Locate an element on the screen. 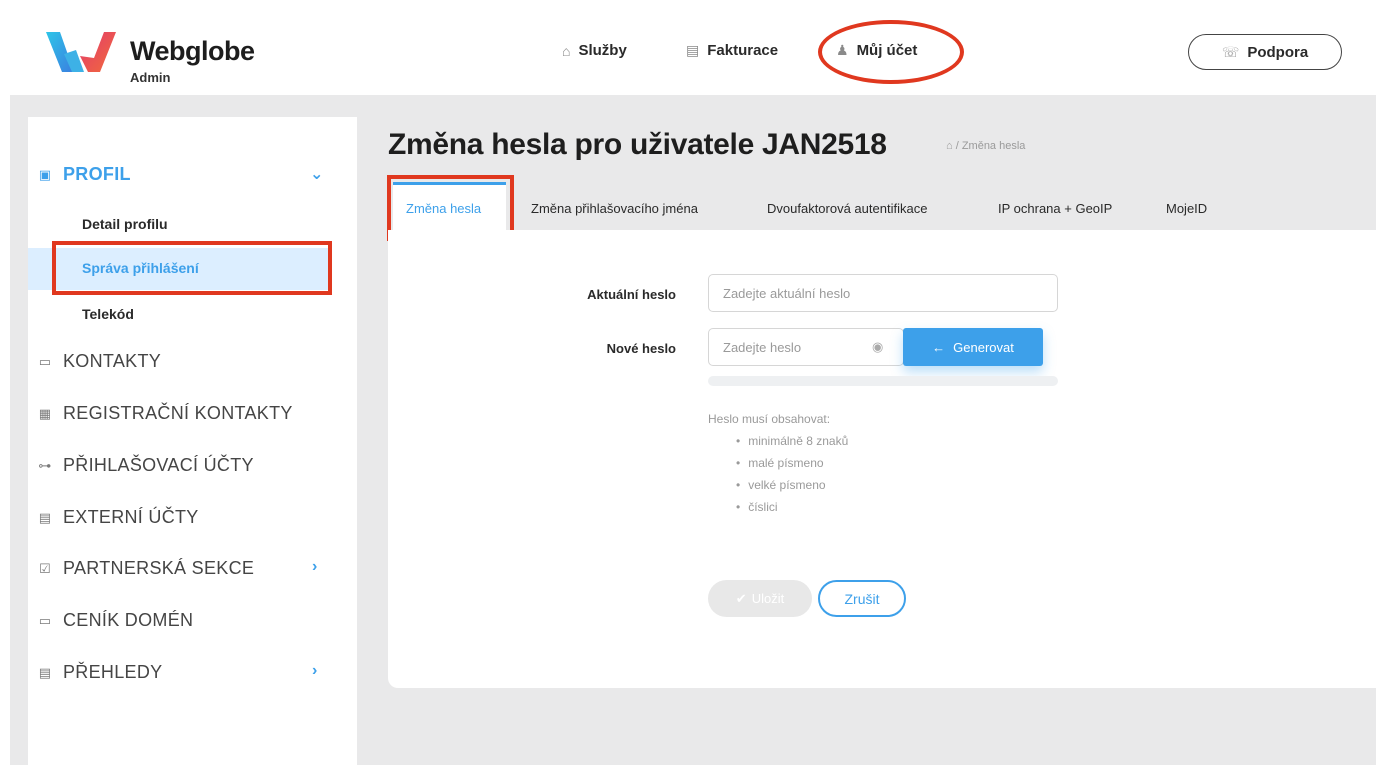  save-button: ✔ Uložit is located at coordinates (760, 598).